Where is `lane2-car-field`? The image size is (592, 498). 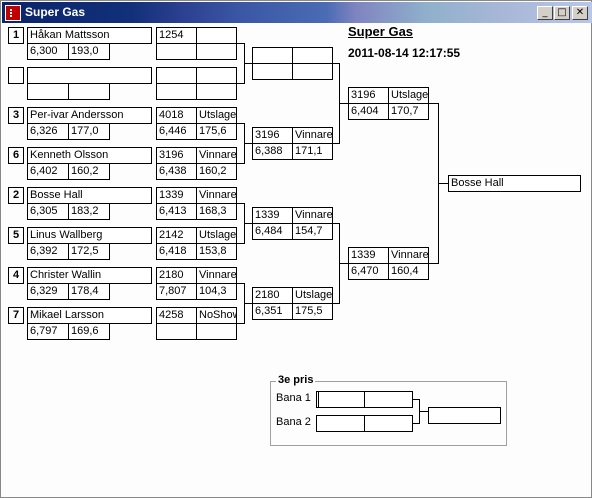 lane2-car-field is located at coordinates (340, 423).